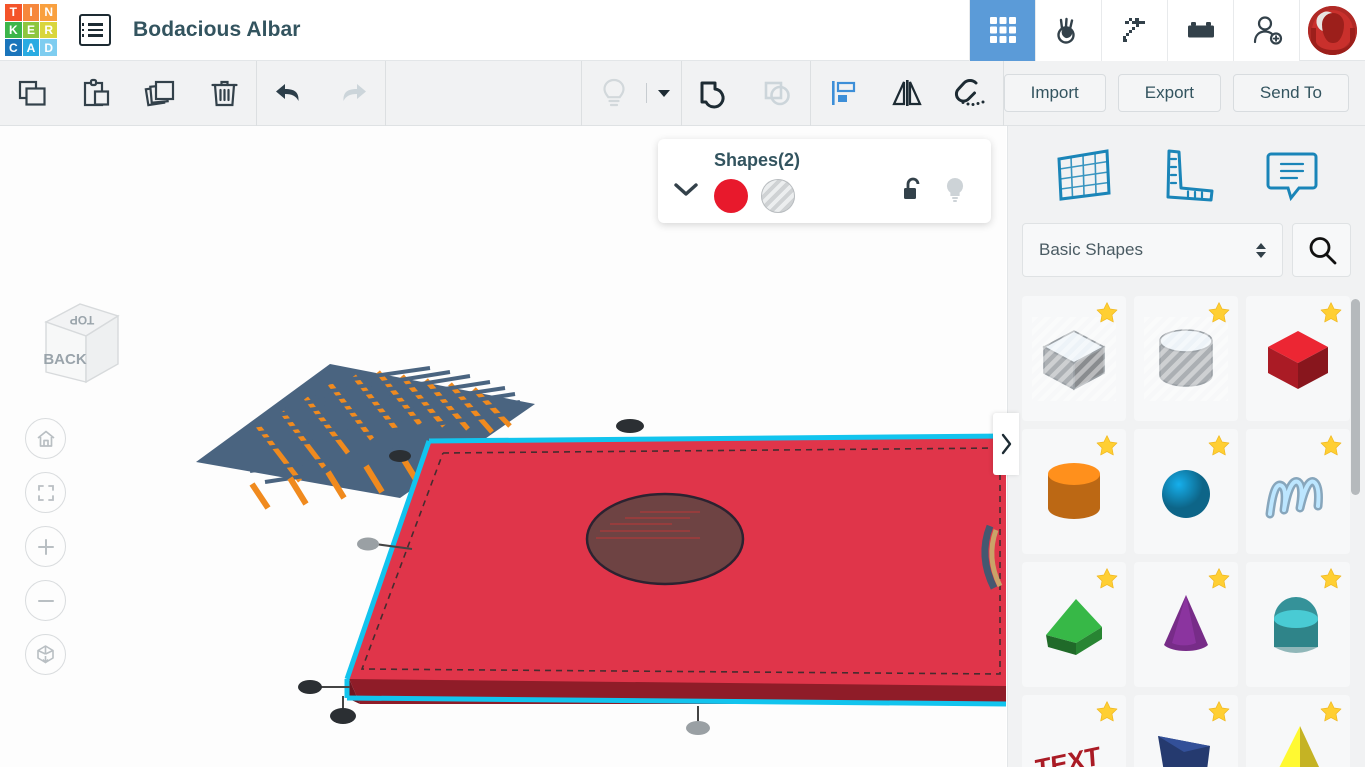  Describe the element at coordinates (1074, 624) in the screenshot. I see `shape-tile-wedge-green` at that location.